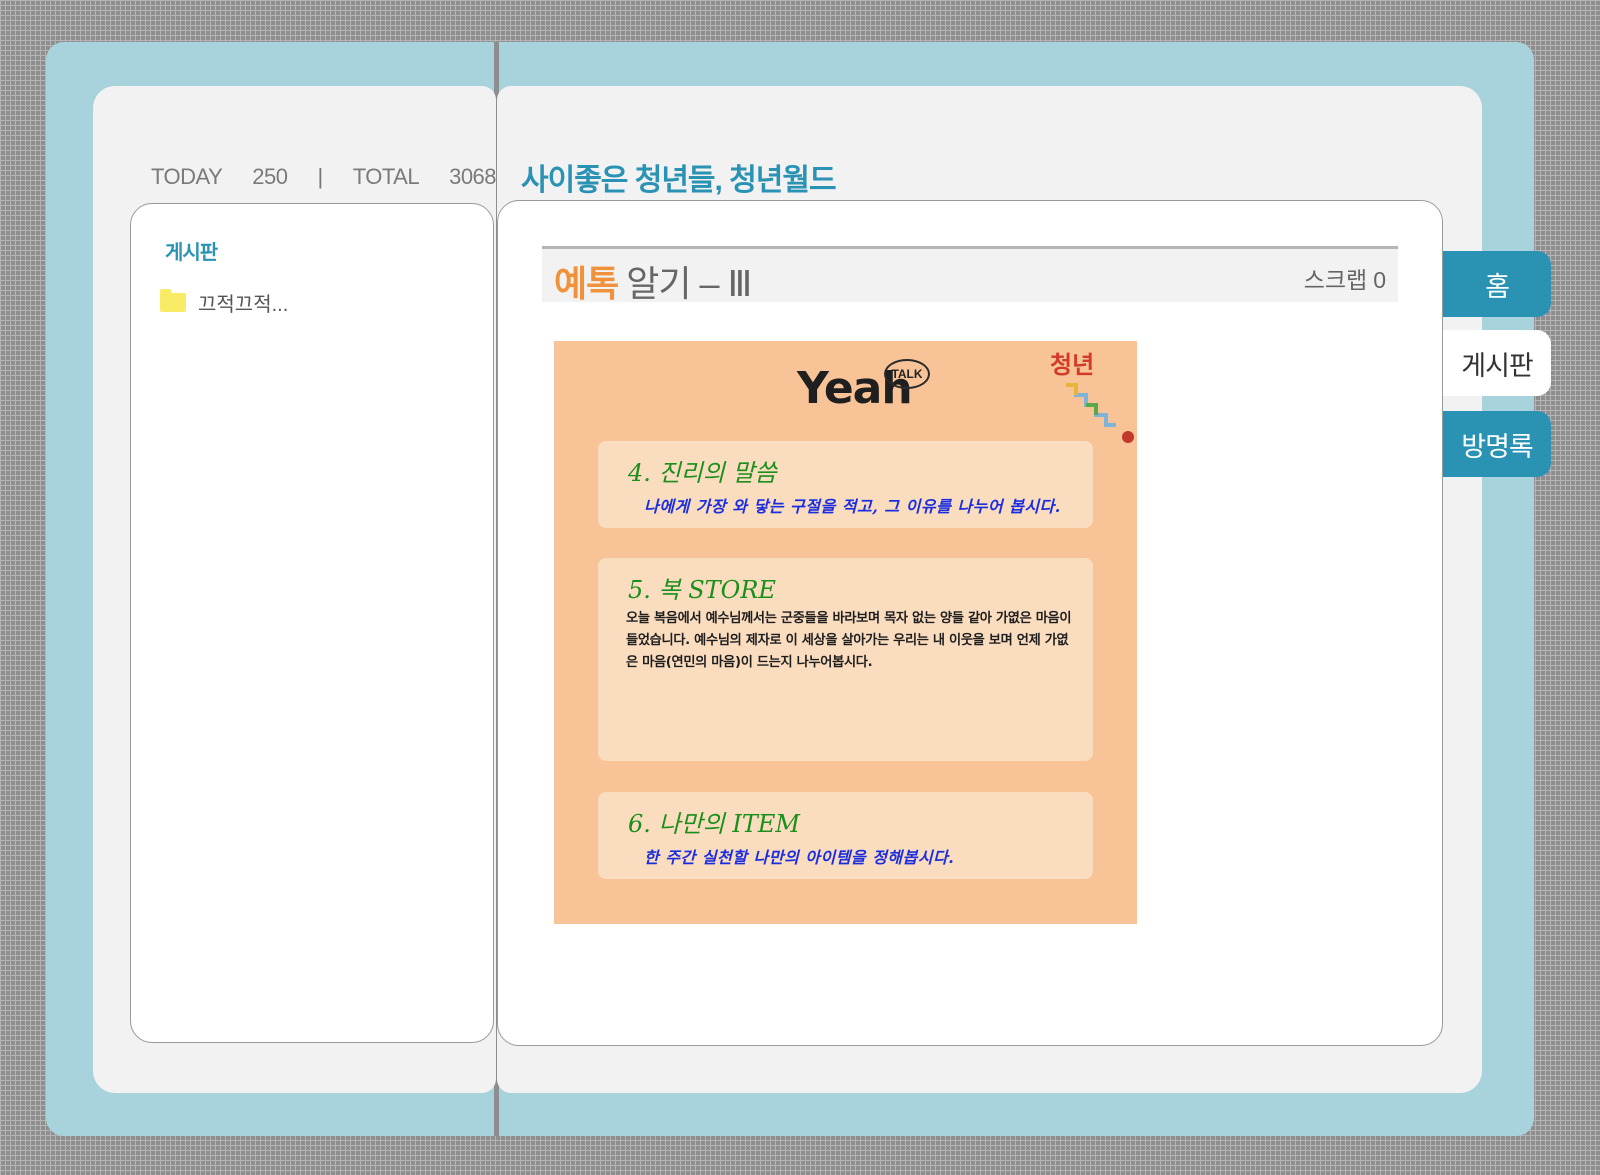  What do you see at coordinates (970, 275) in the screenshot?
I see `post-header: 예톡 알기 – Ⅲ 스크랩 0` at bounding box center [970, 275].